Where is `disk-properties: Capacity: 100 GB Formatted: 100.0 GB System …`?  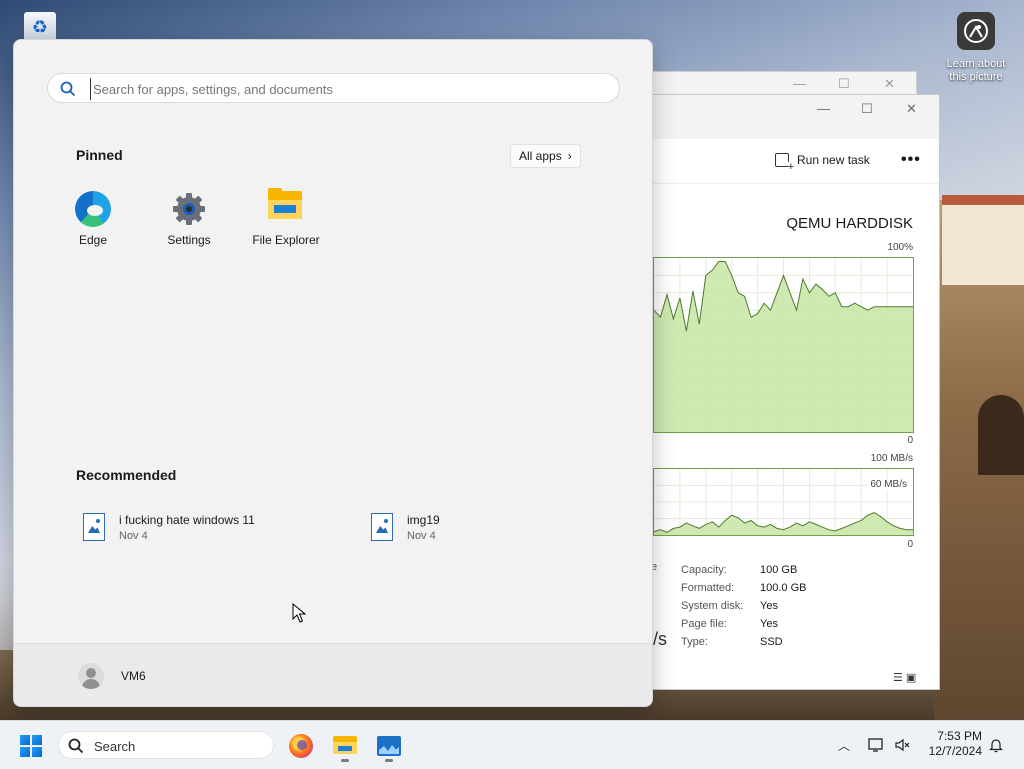
disk-properties: Capacity: 100 GB Formatted: 100.0 GB System … is located at coordinates (806, 606).